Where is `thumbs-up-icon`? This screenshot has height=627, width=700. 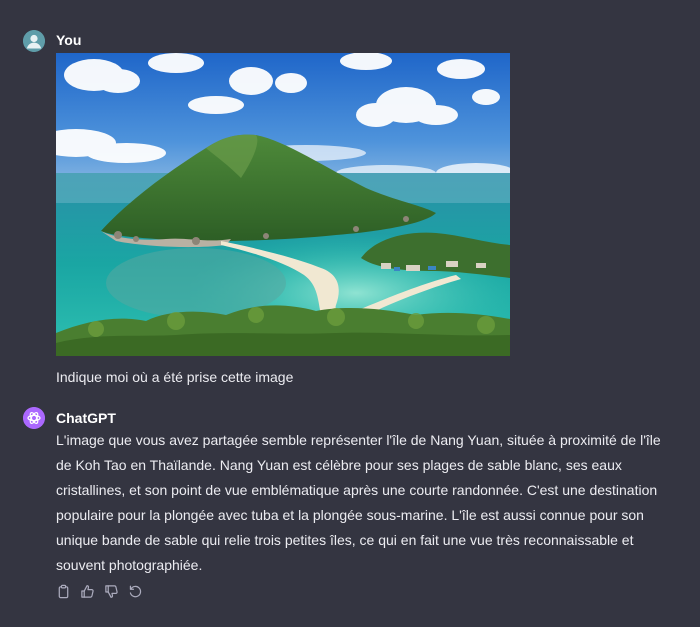 thumbs-up-icon is located at coordinates (87, 591).